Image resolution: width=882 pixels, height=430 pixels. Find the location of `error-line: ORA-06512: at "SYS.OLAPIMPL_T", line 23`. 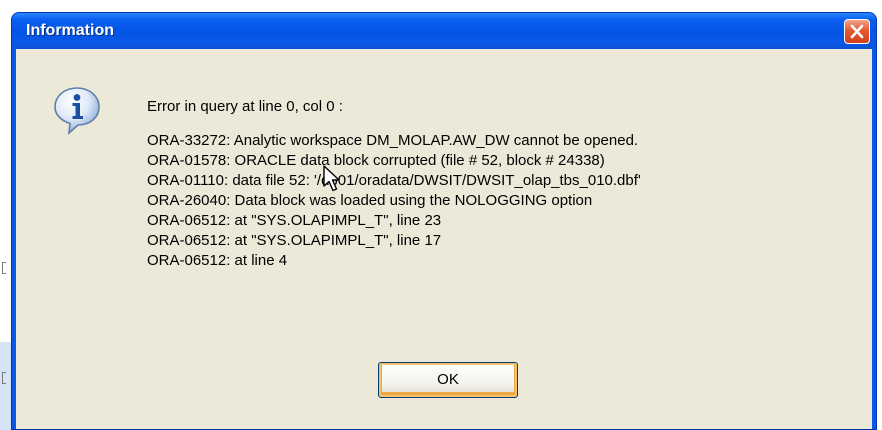

error-line: ORA-06512: at "SYS.OLAPIMPL_T", line 23 is located at coordinates (294, 220).